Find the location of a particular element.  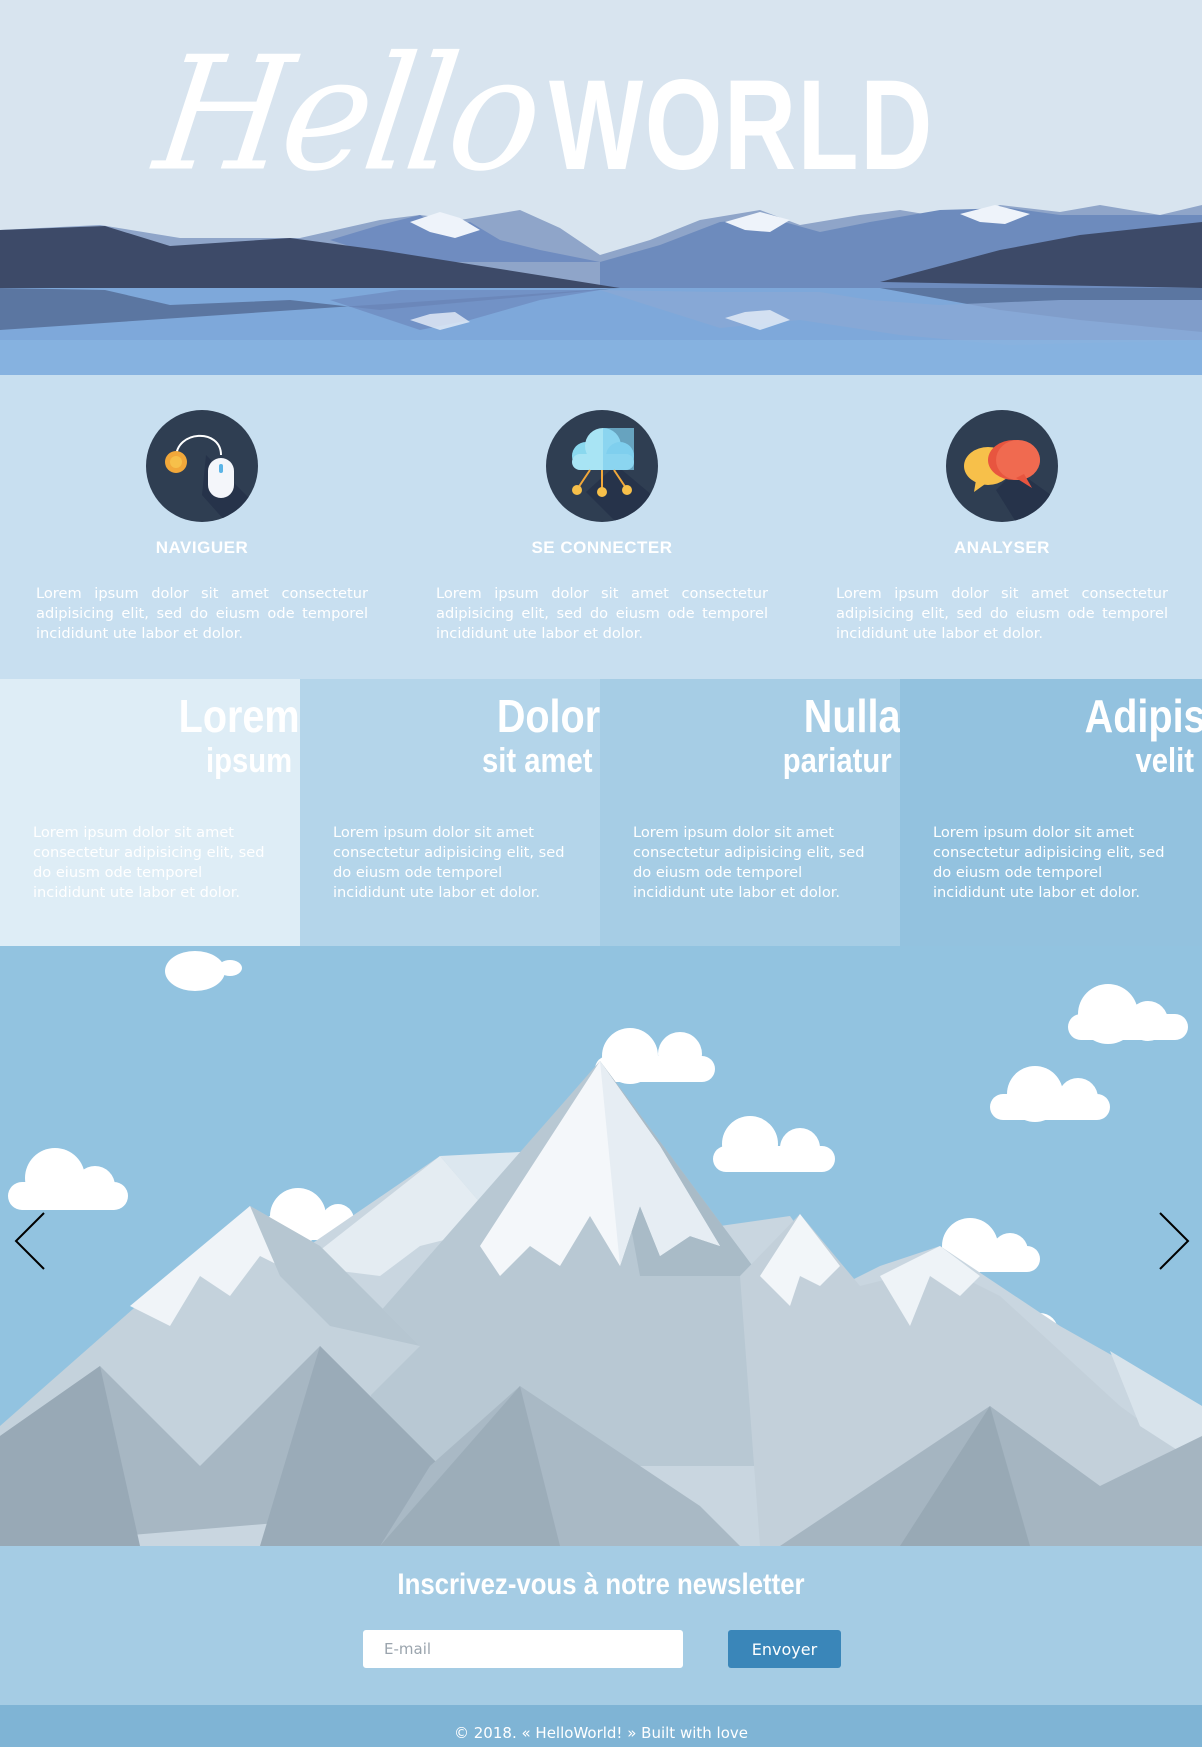

site-title: Hello WORLD is located at coordinates (601, 115).